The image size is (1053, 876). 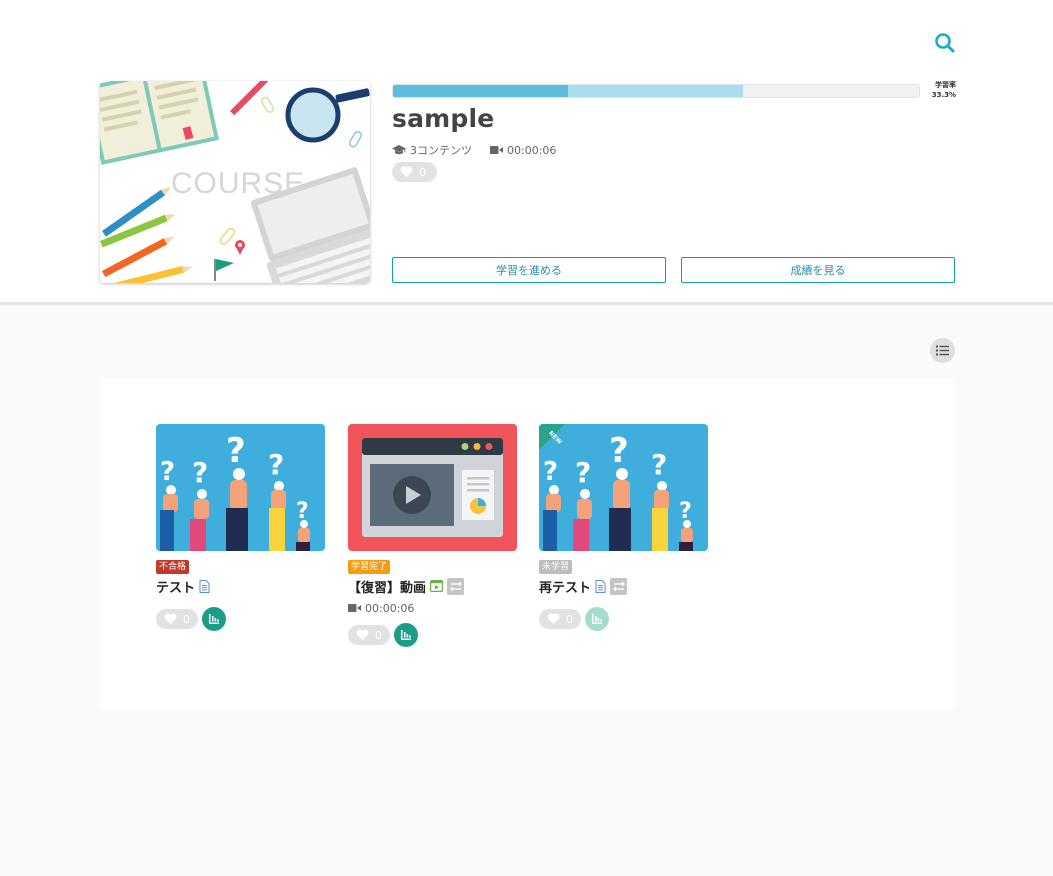 I want to click on progress-label: 学習率 33.3%, so click(x=940, y=90).